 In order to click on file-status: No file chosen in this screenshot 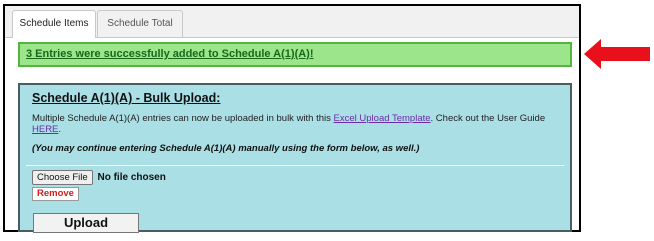, I will do `click(131, 177)`.